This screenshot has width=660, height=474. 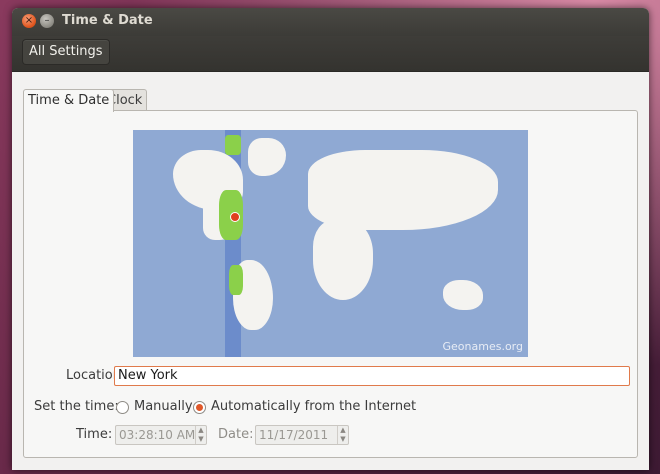 What do you see at coordinates (94, 434) in the screenshot?
I see `time-label: Time:` at bounding box center [94, 434].